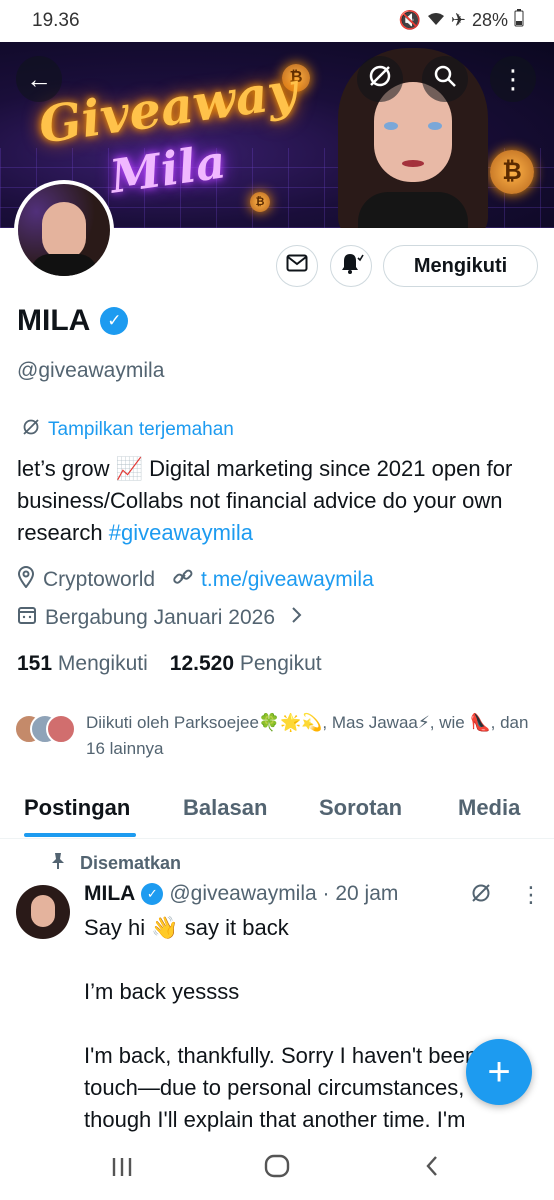 This screenshot has height=1200, width=554. Describe the element at coordinates (409, 20) in the screenshot. I see `mute-icon: 🔇` at that location.